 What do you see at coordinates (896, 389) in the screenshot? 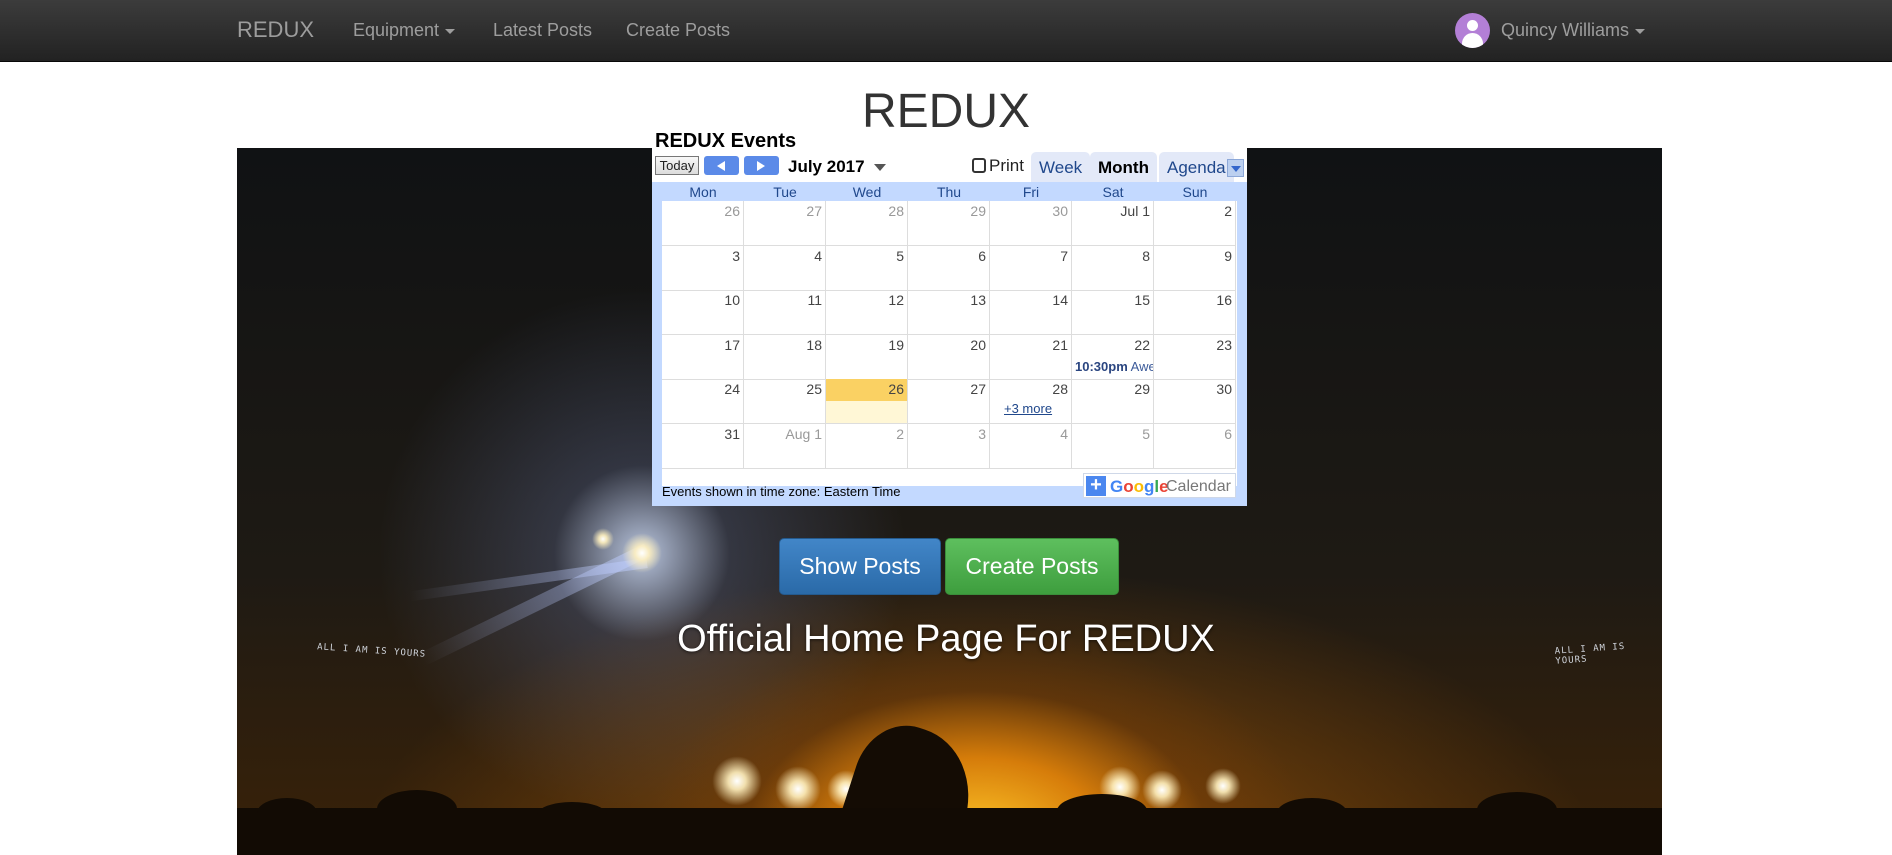
I see `day-number: 26` at bounding box center [896, 389].